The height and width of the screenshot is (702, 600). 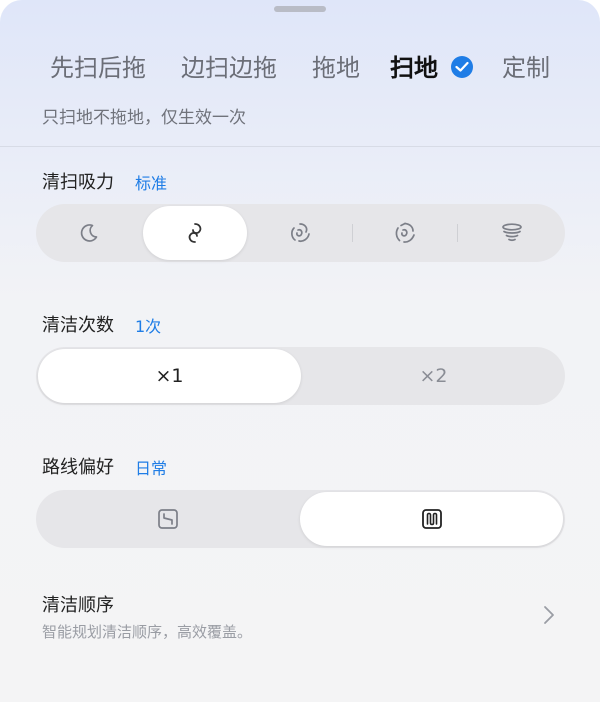 I want to click on tab-sweep-then-mop: 先扫后拖, so click(x=98, y=70).